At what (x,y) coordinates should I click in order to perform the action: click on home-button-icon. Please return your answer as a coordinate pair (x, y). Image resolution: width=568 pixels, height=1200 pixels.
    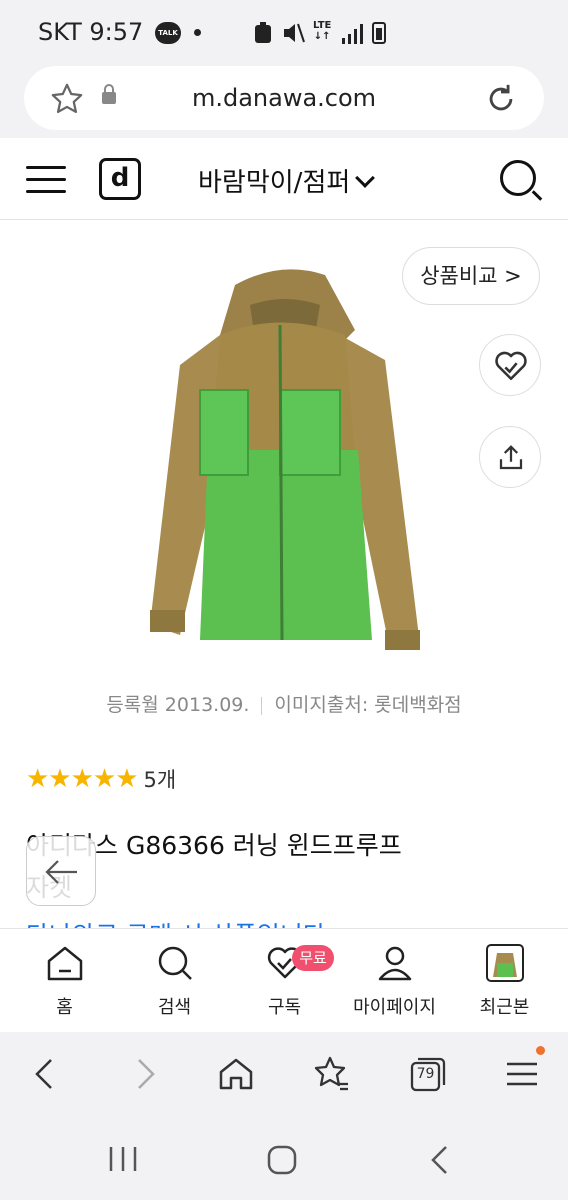
    Looking at the image, I should click on (282, 1160).